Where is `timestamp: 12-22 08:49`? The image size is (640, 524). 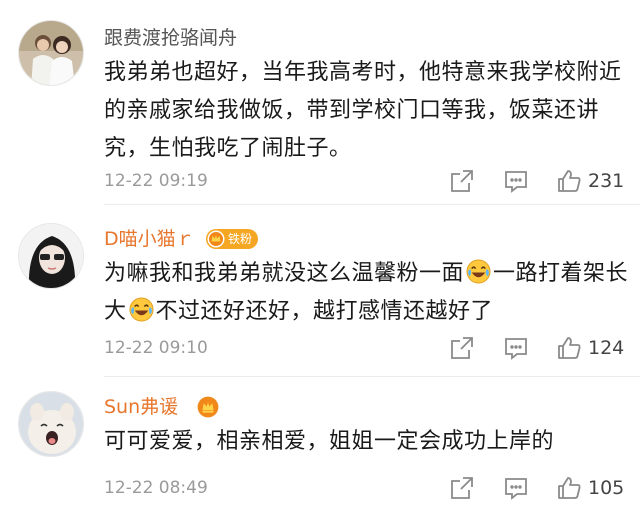 timestamp: 12-22 08:49 is located at coordinates (156, 488).